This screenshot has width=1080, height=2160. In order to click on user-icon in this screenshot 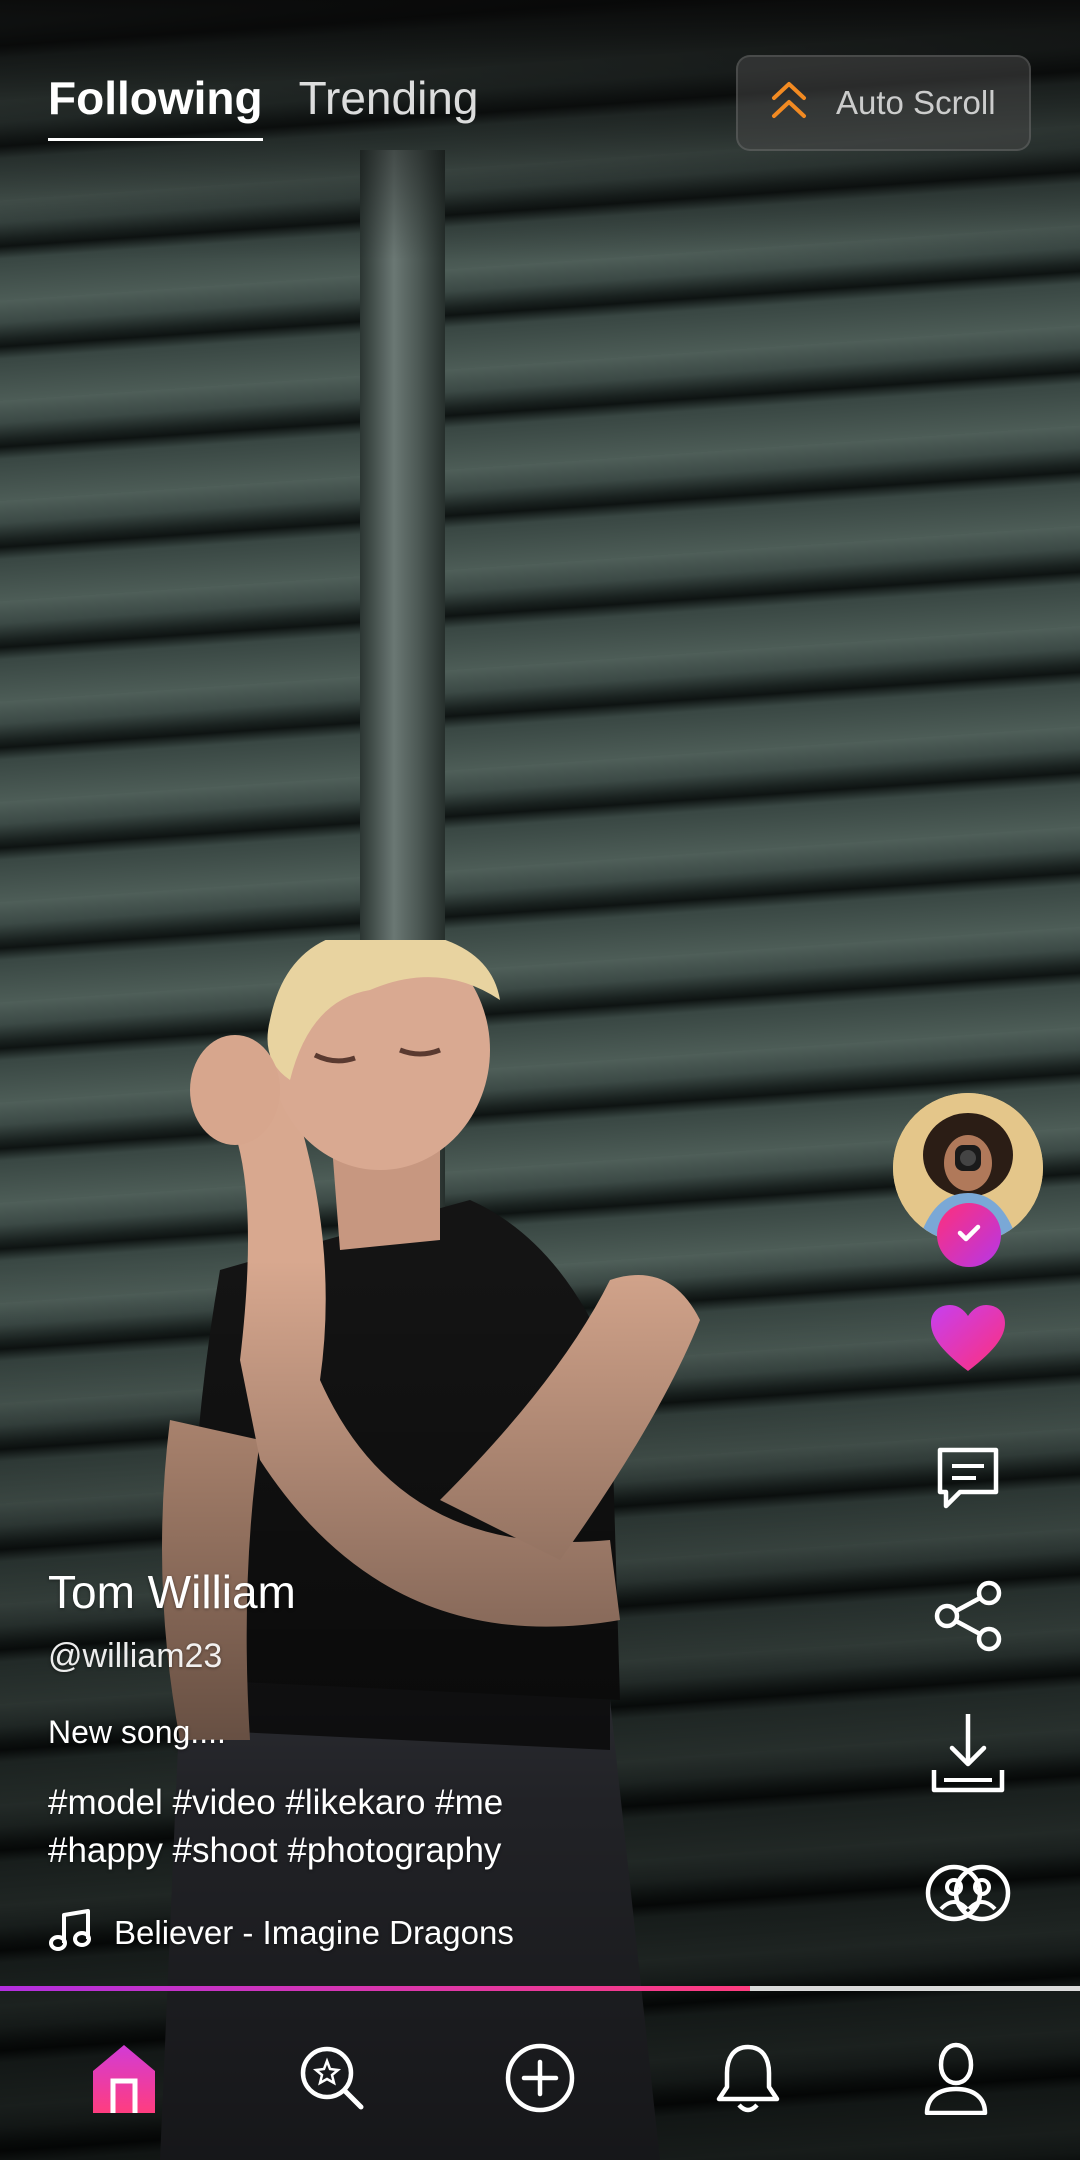, I will do `click(956, 2080)`.